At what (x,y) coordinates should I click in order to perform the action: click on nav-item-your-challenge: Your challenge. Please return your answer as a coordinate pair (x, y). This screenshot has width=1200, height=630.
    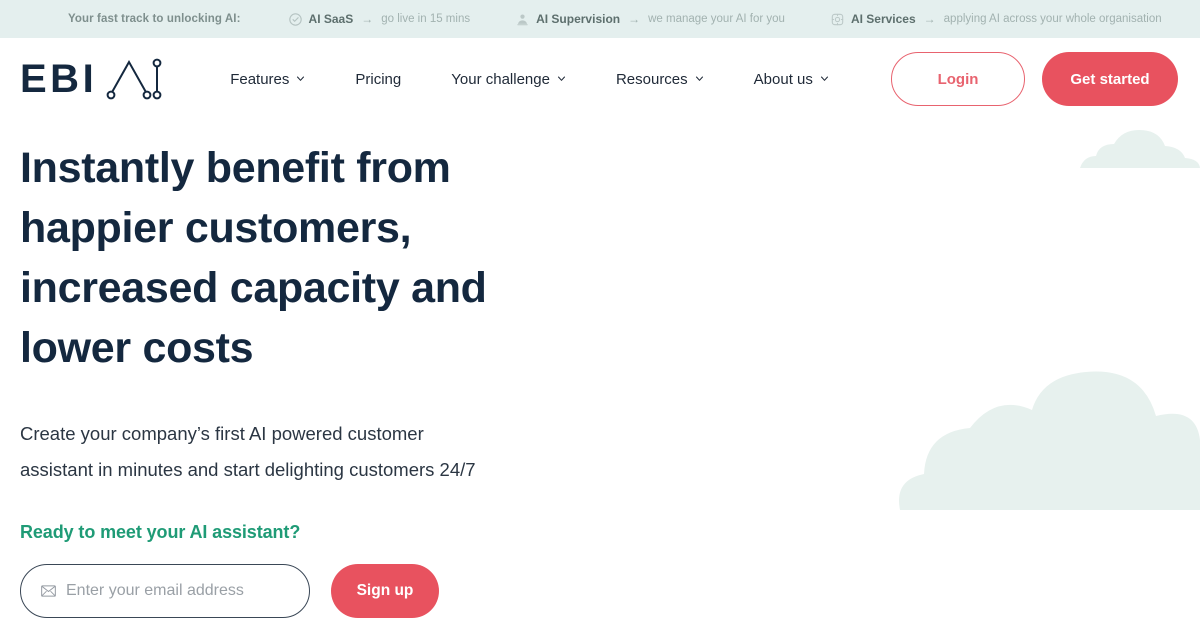
    Looking at the image, I should click on (508, 79).